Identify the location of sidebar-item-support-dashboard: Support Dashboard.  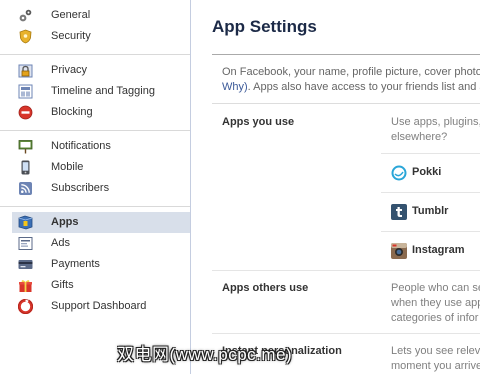
(101, 306).